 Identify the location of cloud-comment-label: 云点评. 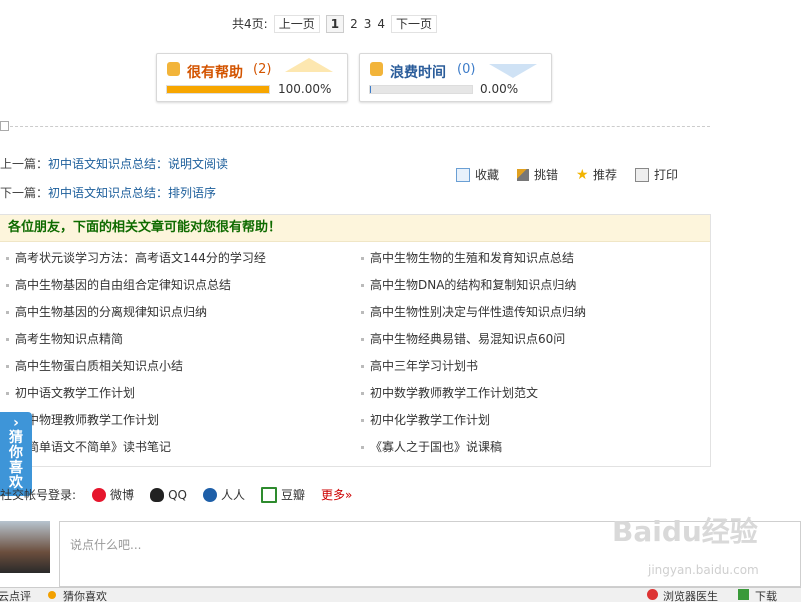
(15, 596).